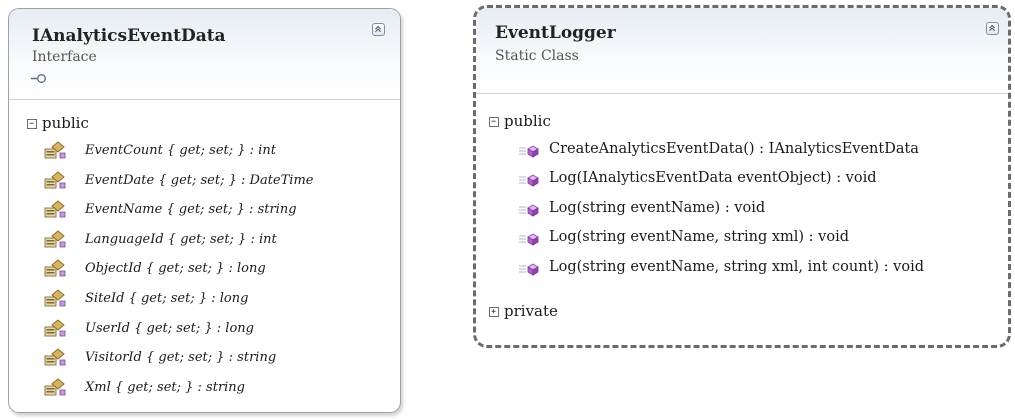  What do you see at coordinates (169, 328) in the screenshot?
I see `property-signature: UserId { get; set; } : long` at bounding box center [169, 328].